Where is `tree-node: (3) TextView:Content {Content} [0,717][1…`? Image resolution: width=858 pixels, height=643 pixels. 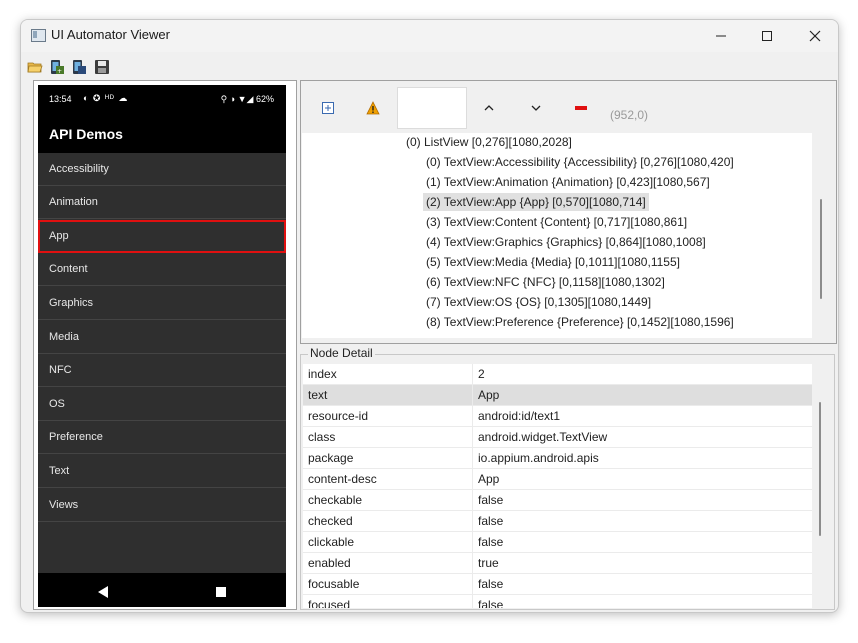
tree-node: (3) TextView:Content {Content} [0,717][1… is located at coordinates (556, 222).